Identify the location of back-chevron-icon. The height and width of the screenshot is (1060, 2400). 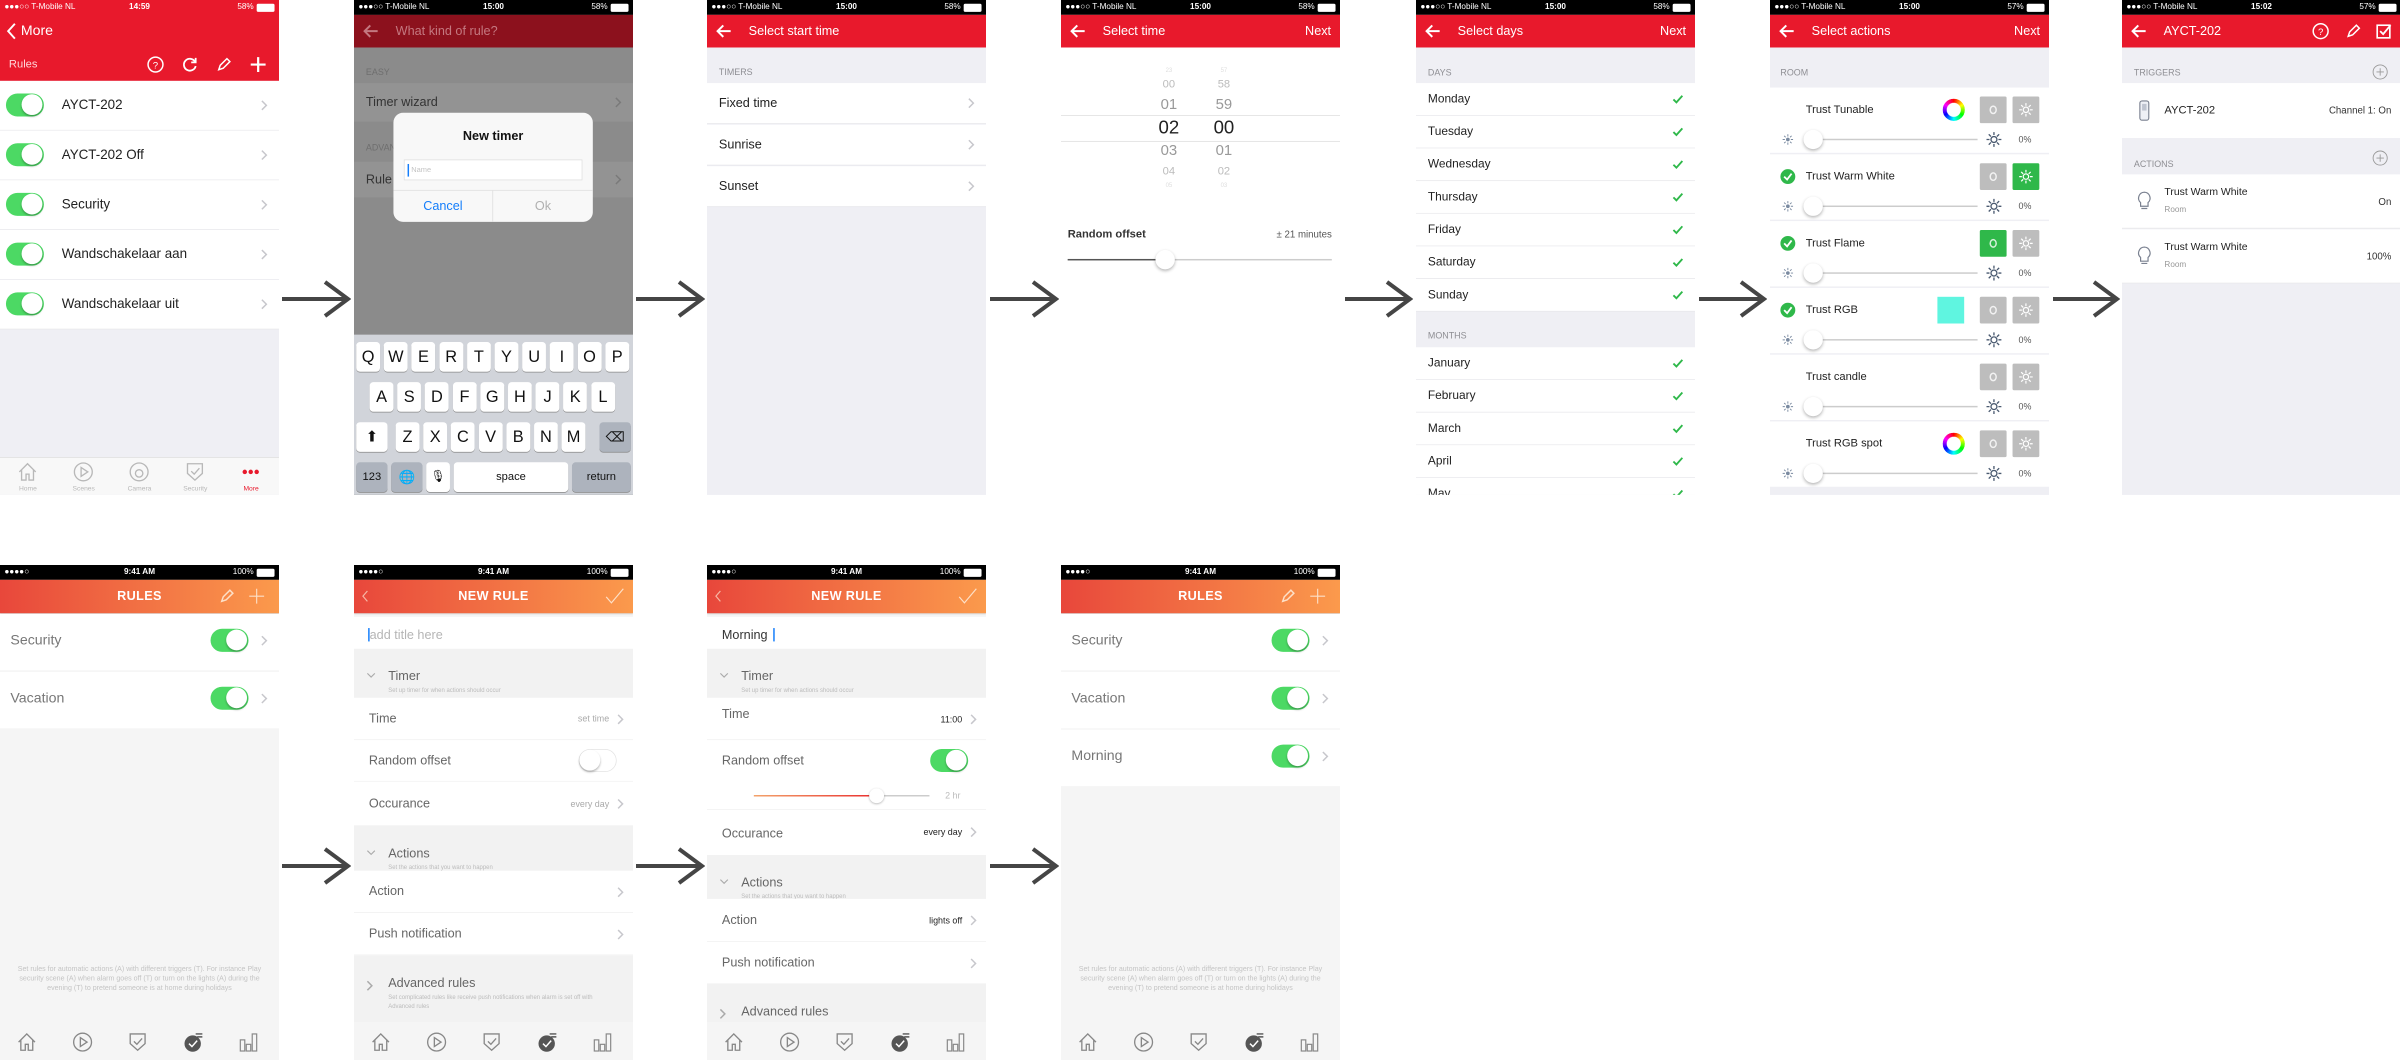
(364, 595).